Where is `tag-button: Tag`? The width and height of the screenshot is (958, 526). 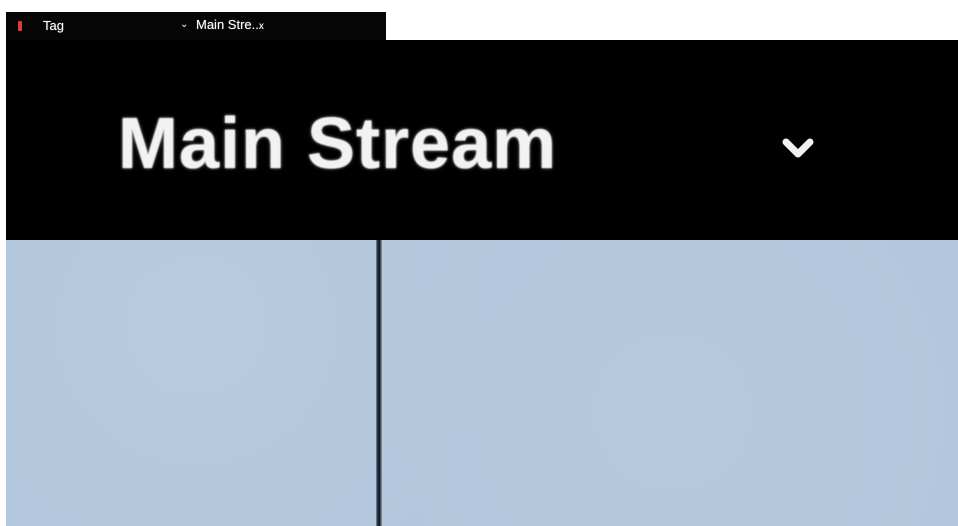
tag-button: Tag is located at coordinates (53, 26).